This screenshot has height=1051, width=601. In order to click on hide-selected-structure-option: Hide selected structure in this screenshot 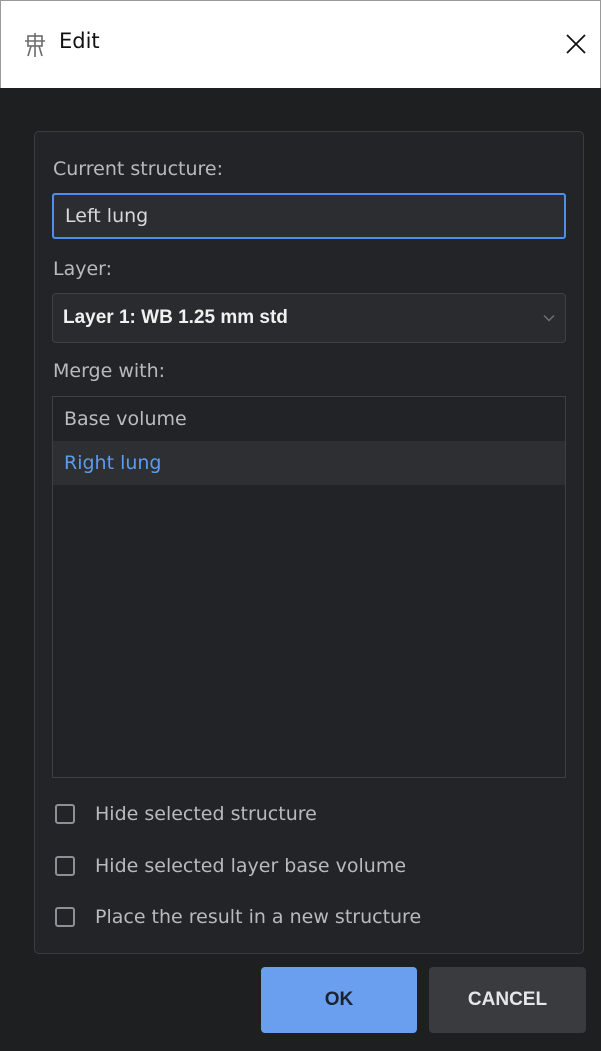, I will do `click(186, 814)`.